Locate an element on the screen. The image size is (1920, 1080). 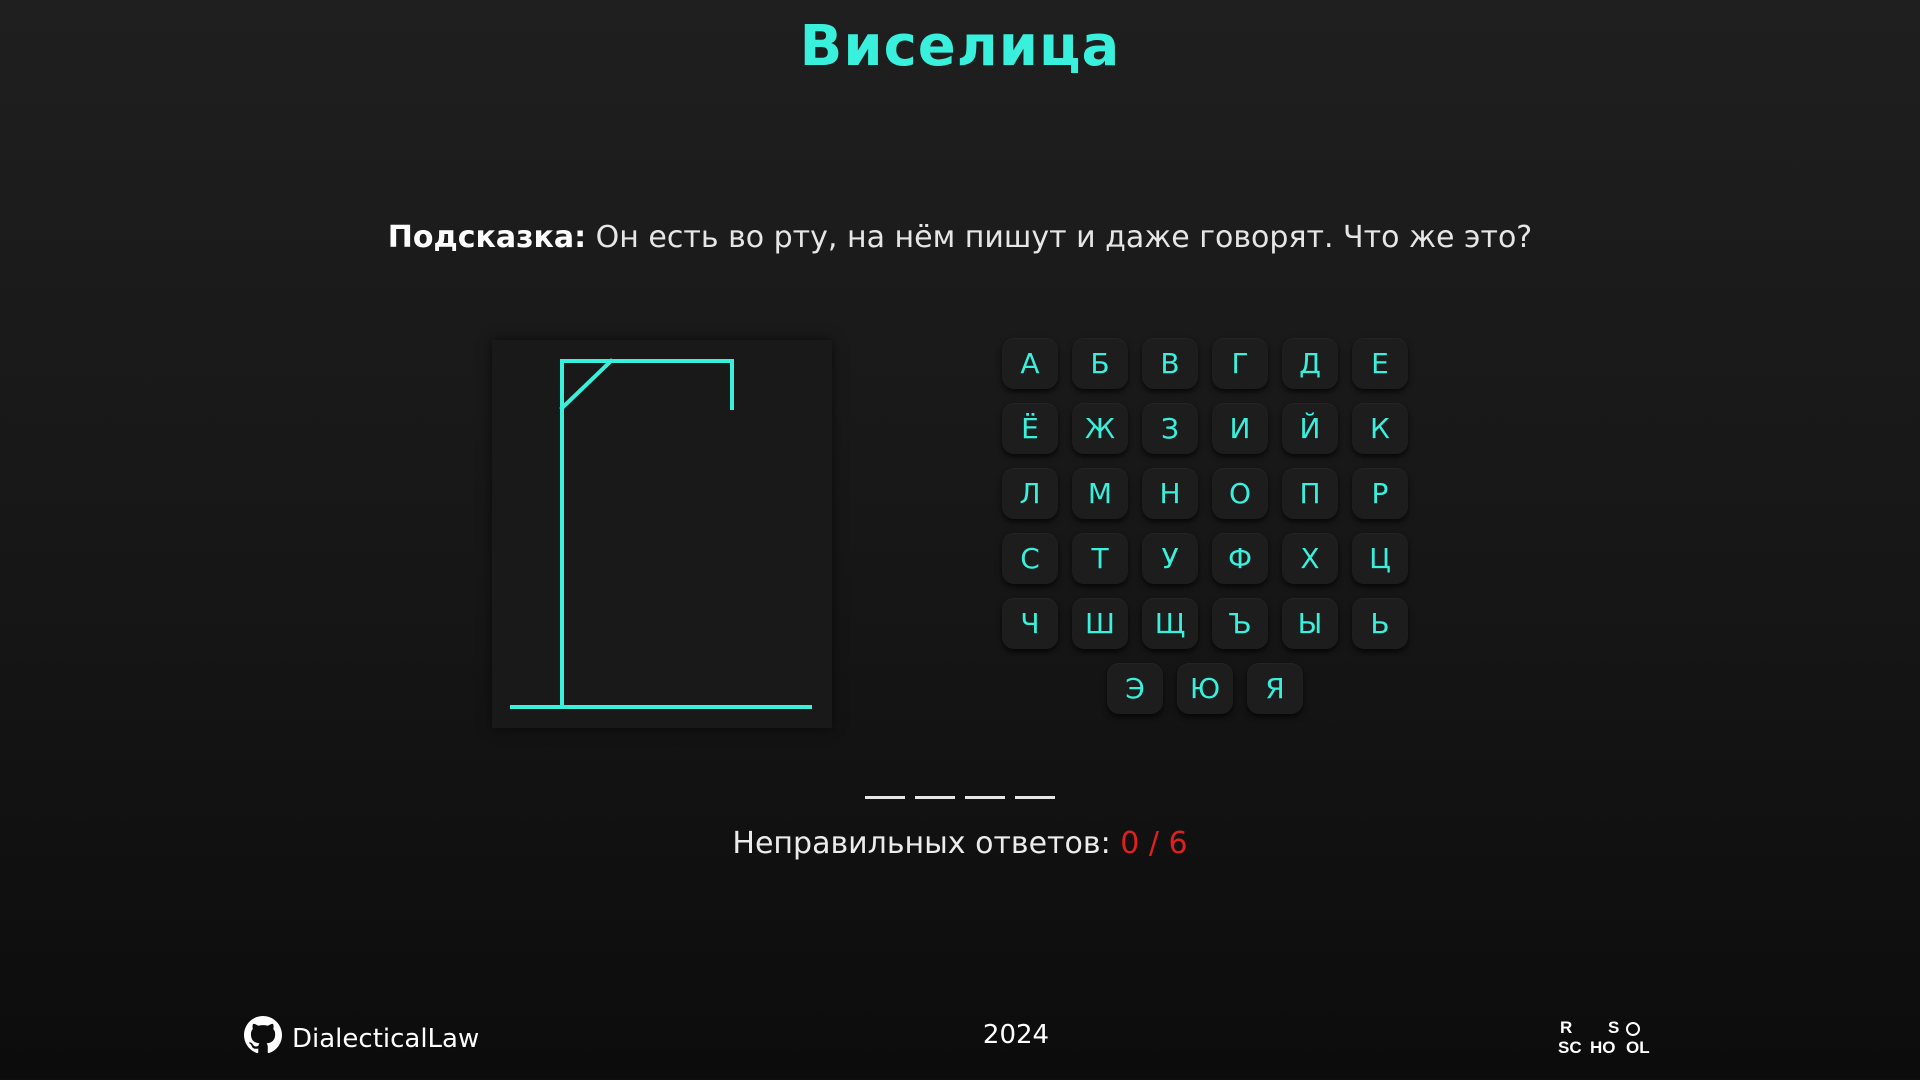
logo-letter-ho: HO is located at coordinates (1603, 1047).